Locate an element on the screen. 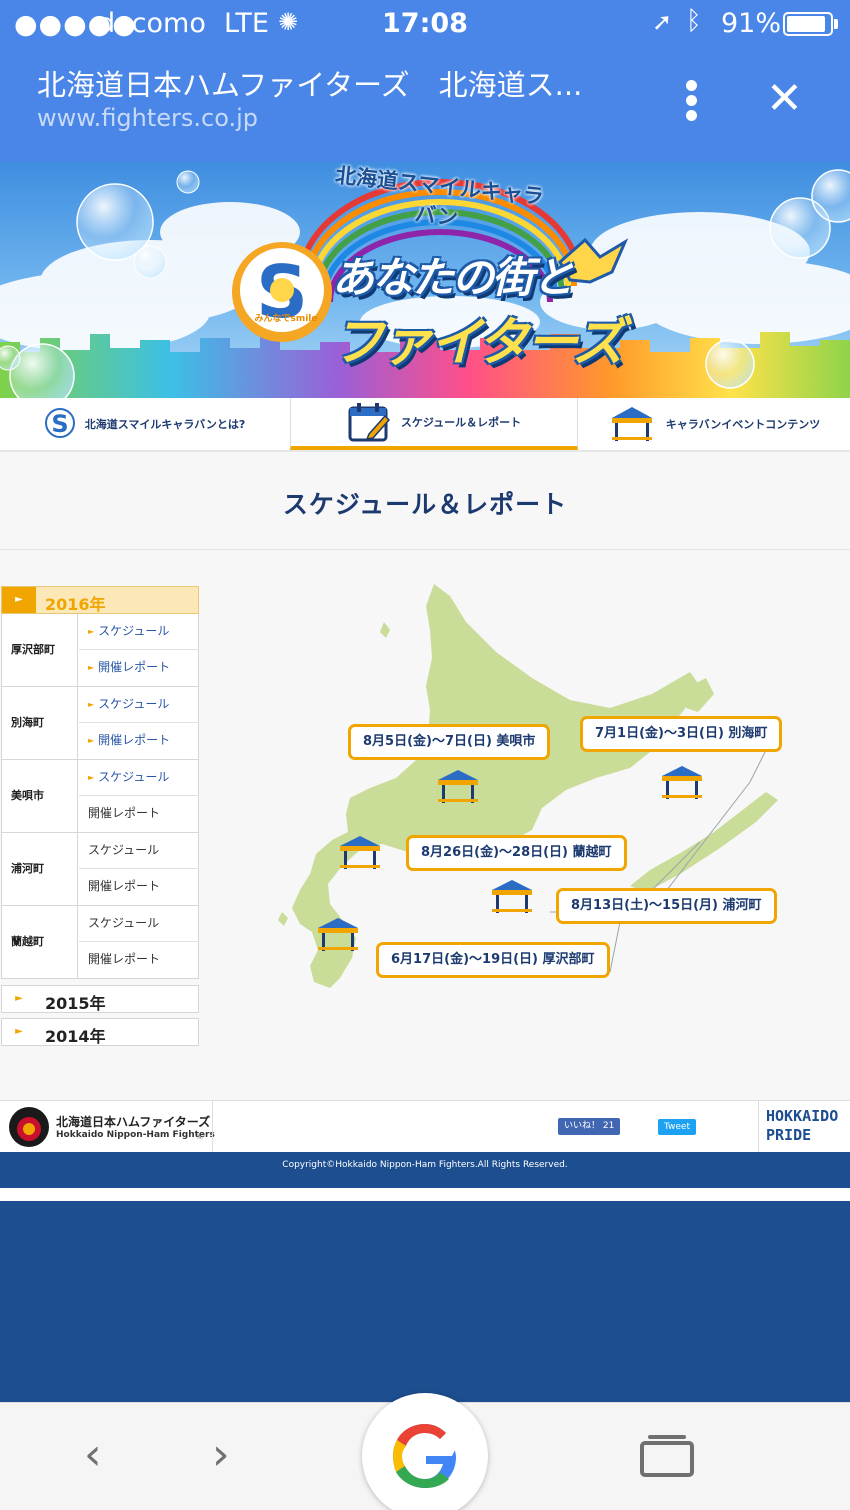 The height and width of the screenshot is (1510, 850). banner-title-line1: あなたの街と is located at coordinates (453, 277).